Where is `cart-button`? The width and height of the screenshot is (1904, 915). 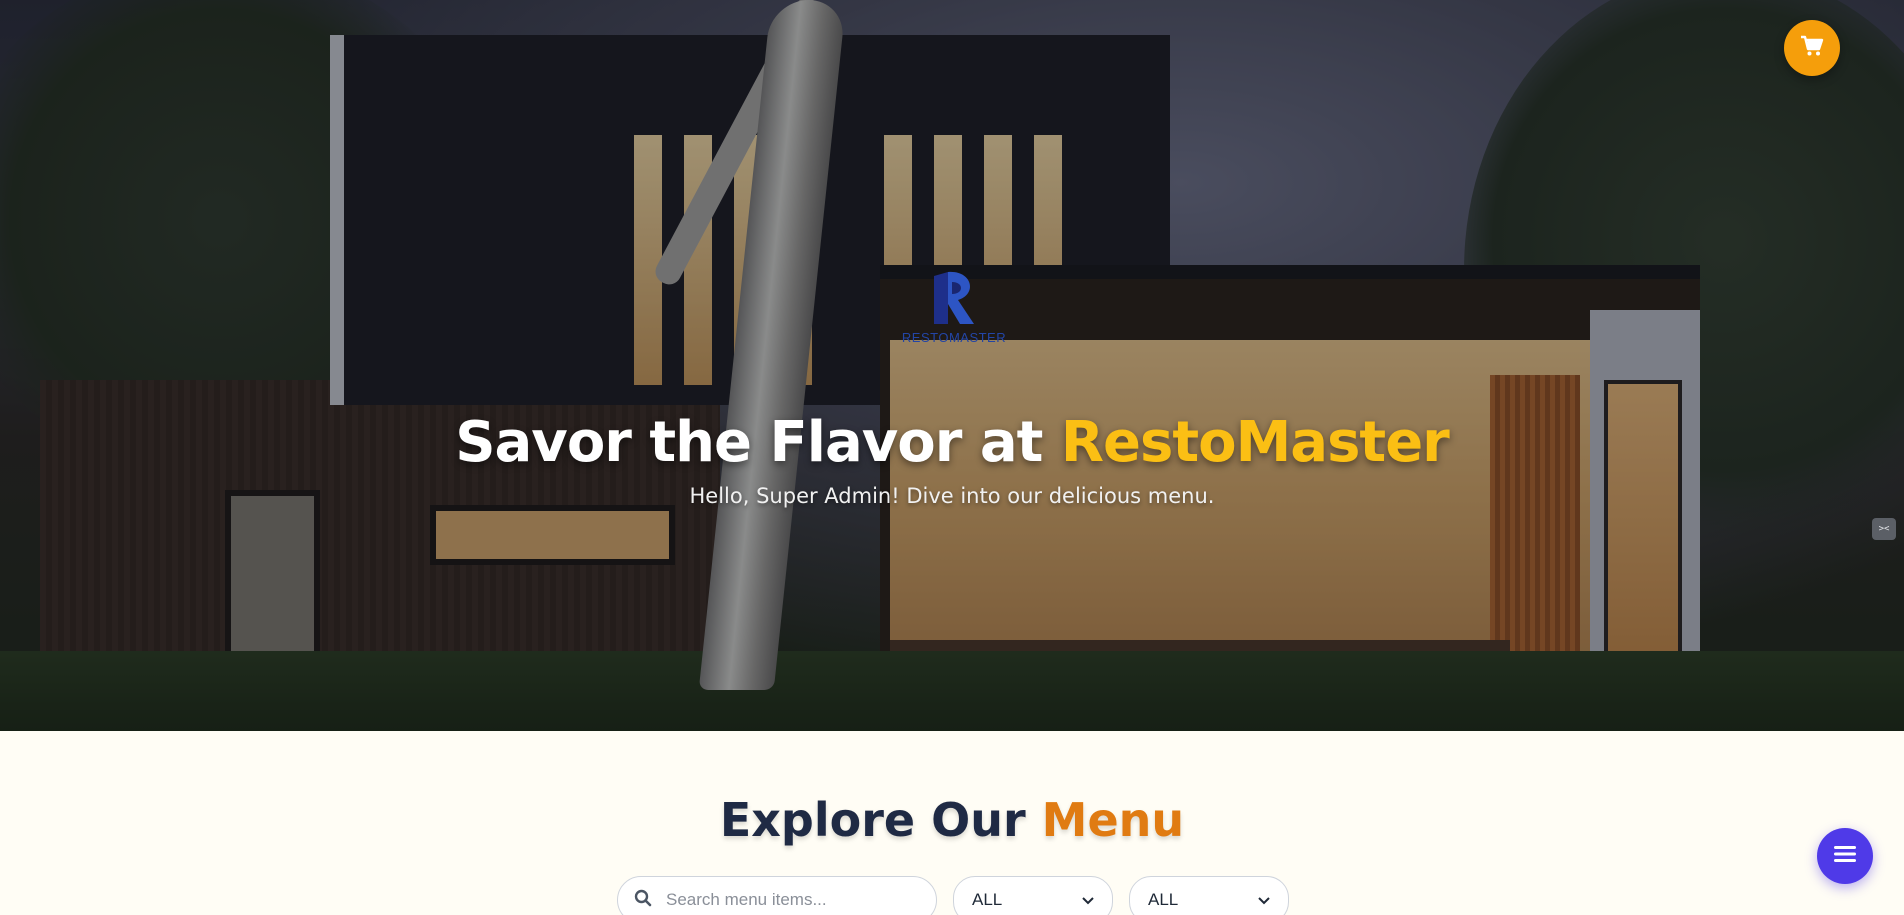 cart-button is located at coordinates (1812, 48).